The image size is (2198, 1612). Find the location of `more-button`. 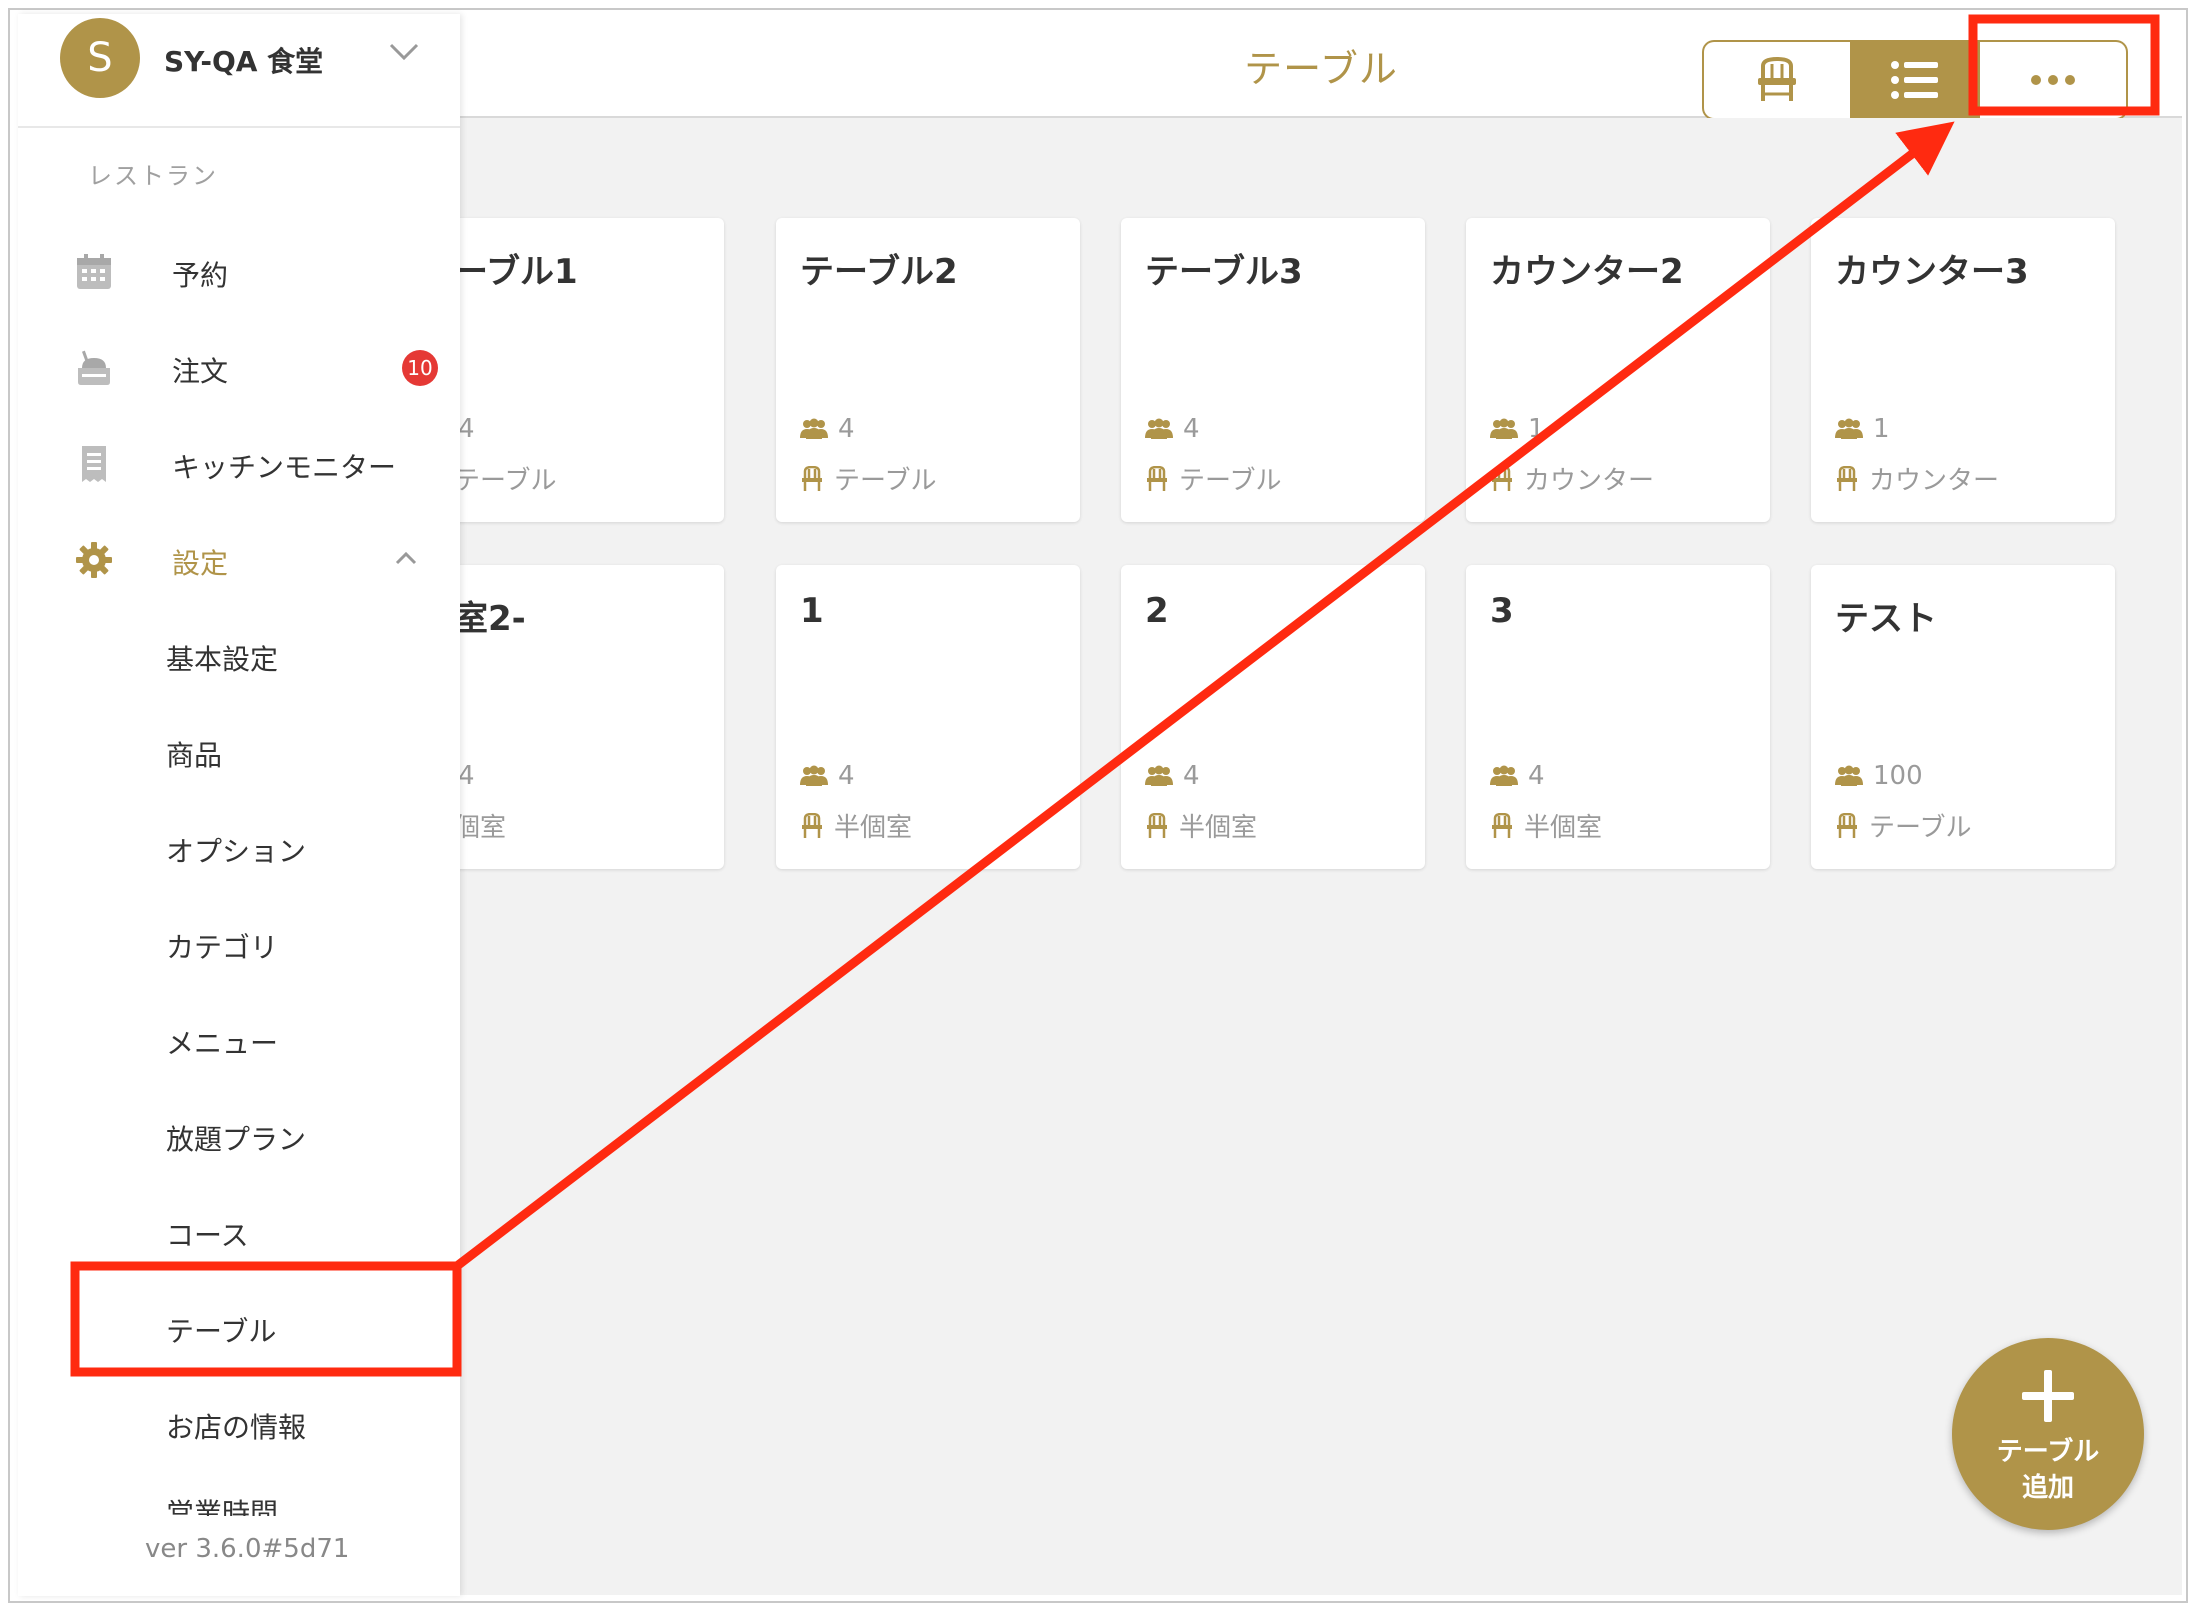

more-button is located at coordinates (2054, 80).